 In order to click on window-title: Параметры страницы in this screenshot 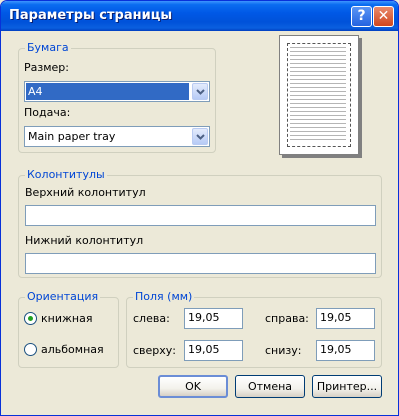, I will do `click(91, 15)`.